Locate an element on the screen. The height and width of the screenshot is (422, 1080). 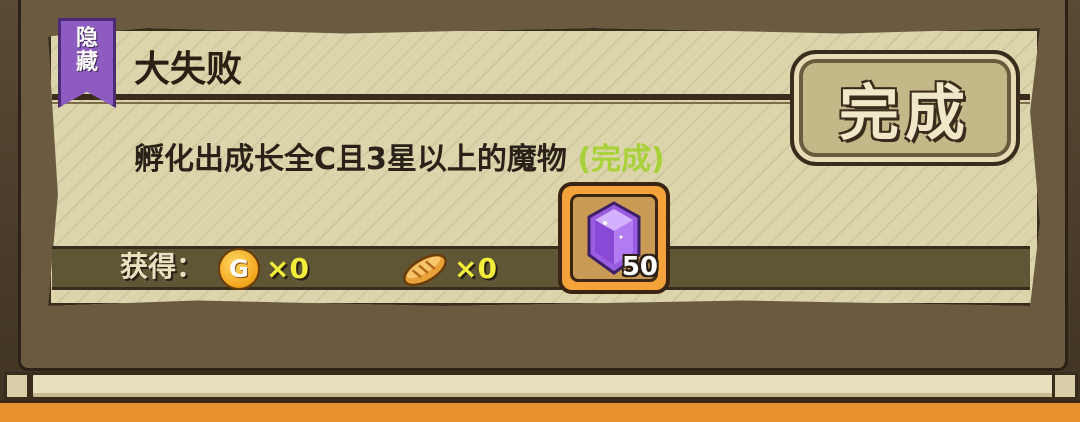
rail-cap-right is located at coordinates (1065, 386).